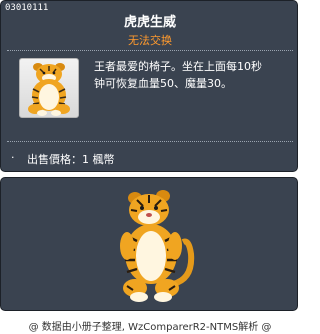  I want to click on item-name: 虎虎生威, so click(149, 22).